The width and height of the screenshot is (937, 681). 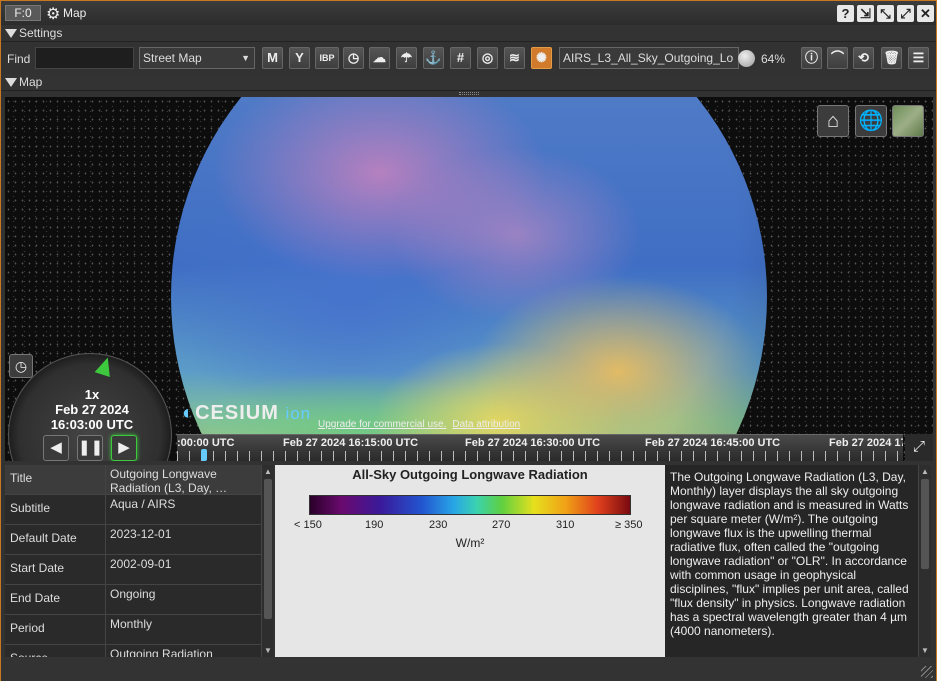 What do you see at coordinates (55, 630) in the screenshot?
I see `property-key: Period` at bounding box center [55, 630].